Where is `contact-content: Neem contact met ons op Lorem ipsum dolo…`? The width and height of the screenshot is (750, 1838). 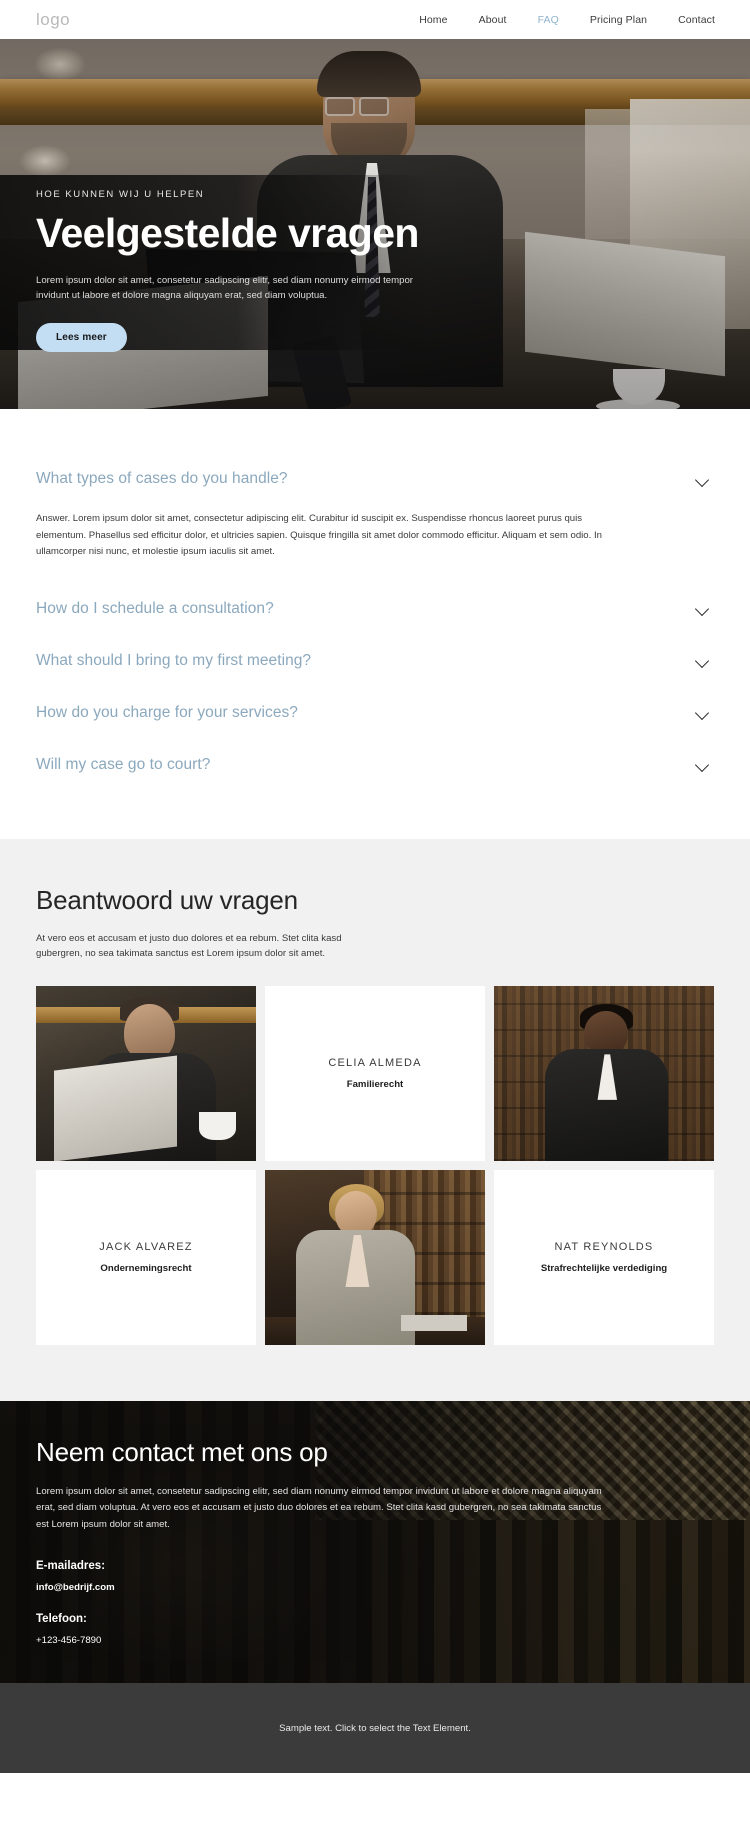 contact-content: Neem contact met ons op Lorem ipsum dolo… is located at coordinates (375, 1523).